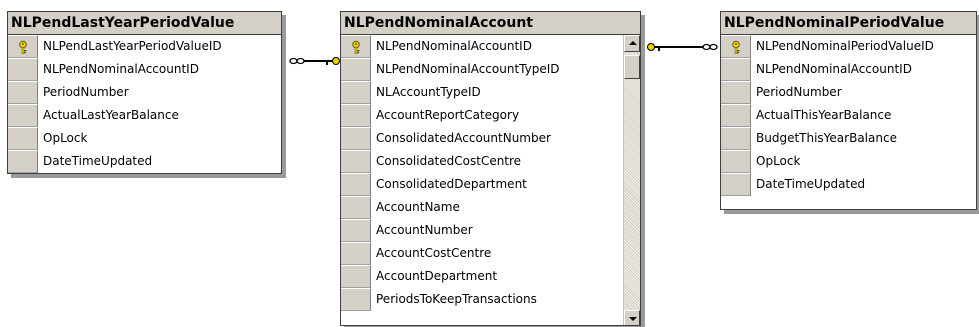 The height and width of the screenshot is (327, 979). Describe the element at coordinates (456, 299) in the screenshot. I see `column-name: PeriodsToKeepTransactions` at that location.